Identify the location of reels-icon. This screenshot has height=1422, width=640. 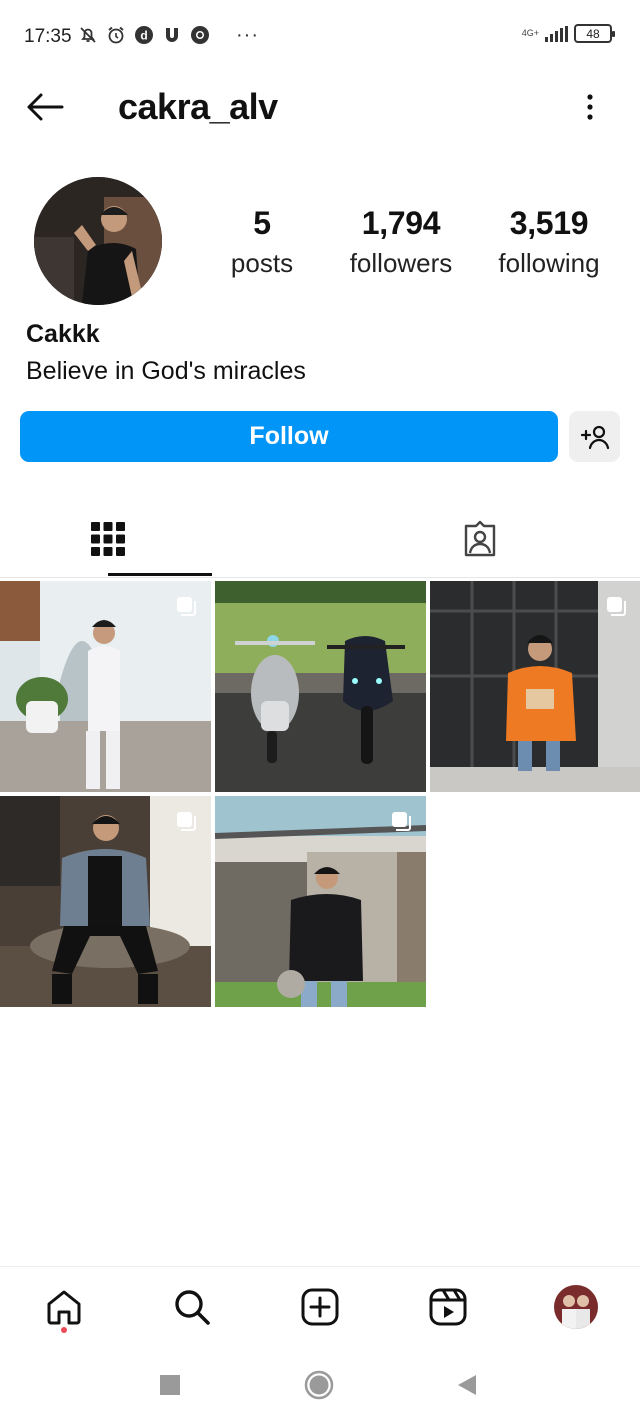
(448, 1307).